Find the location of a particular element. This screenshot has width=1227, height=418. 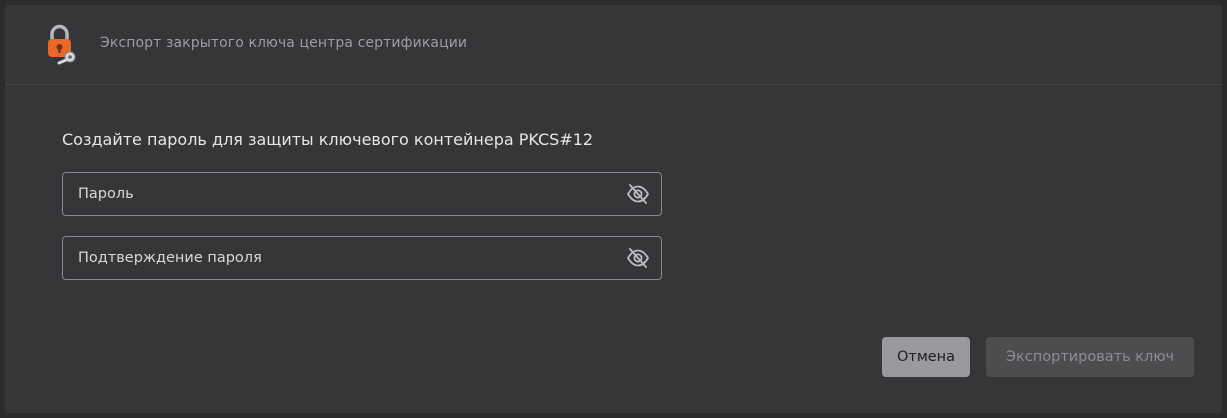

password-field is located at coordinates (362, 194).